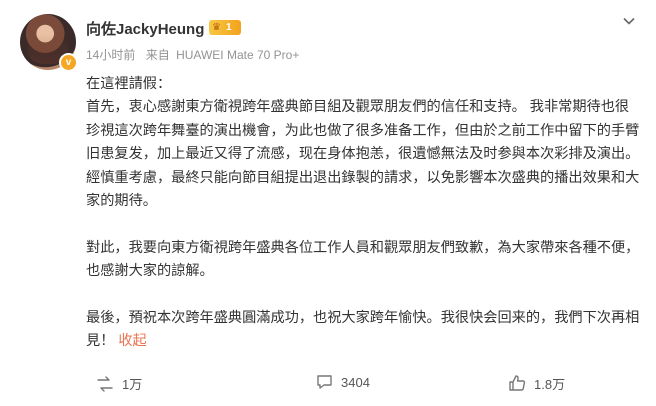 The image size is (656, 406). I want to click on repost-count: 1万, so click(132, 384).